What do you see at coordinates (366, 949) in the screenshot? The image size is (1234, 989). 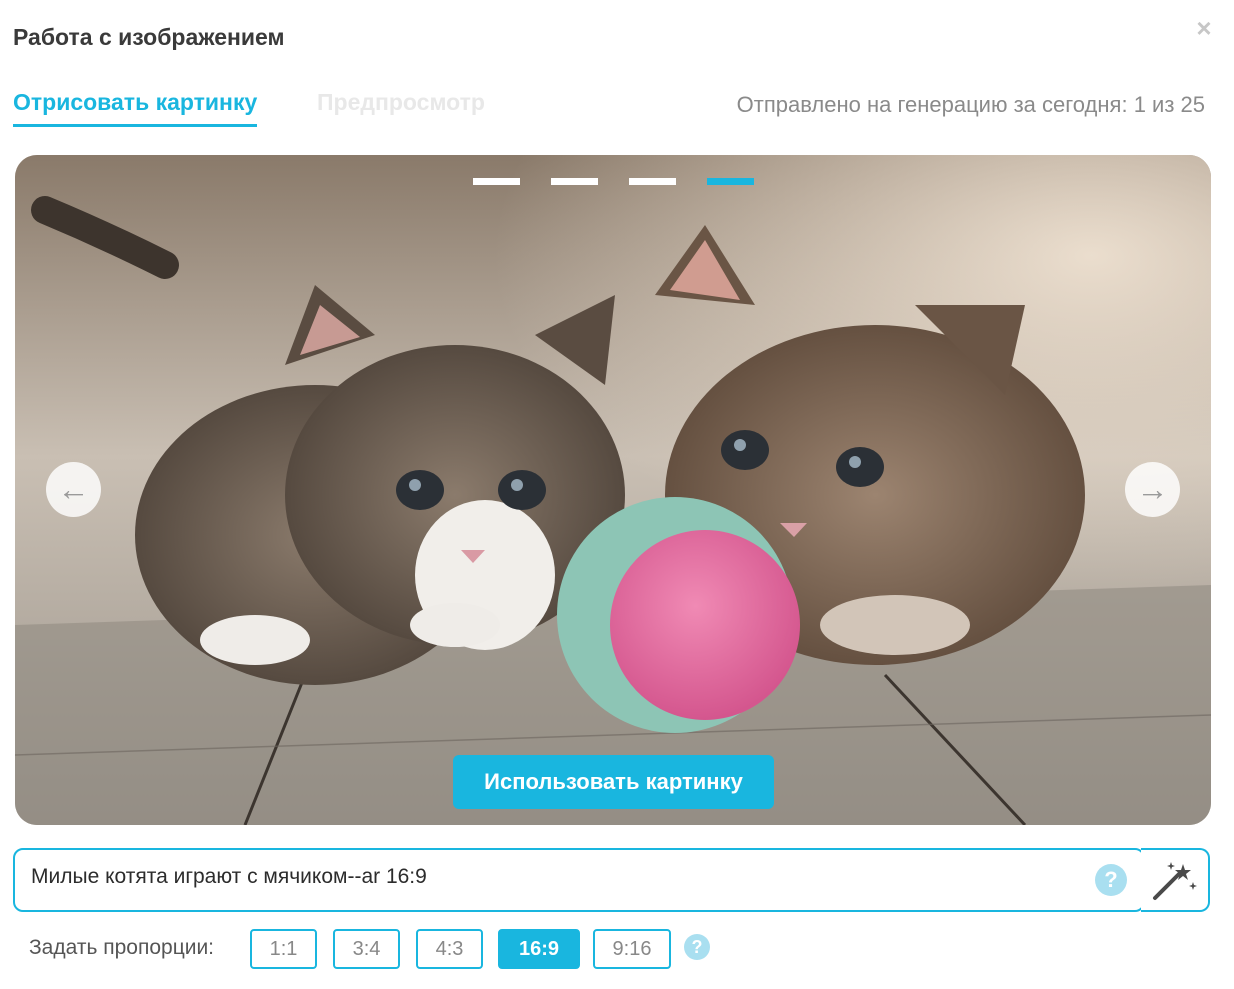 I see `ratio-3-4-button: 3:4` at bounding box center [366, 949].